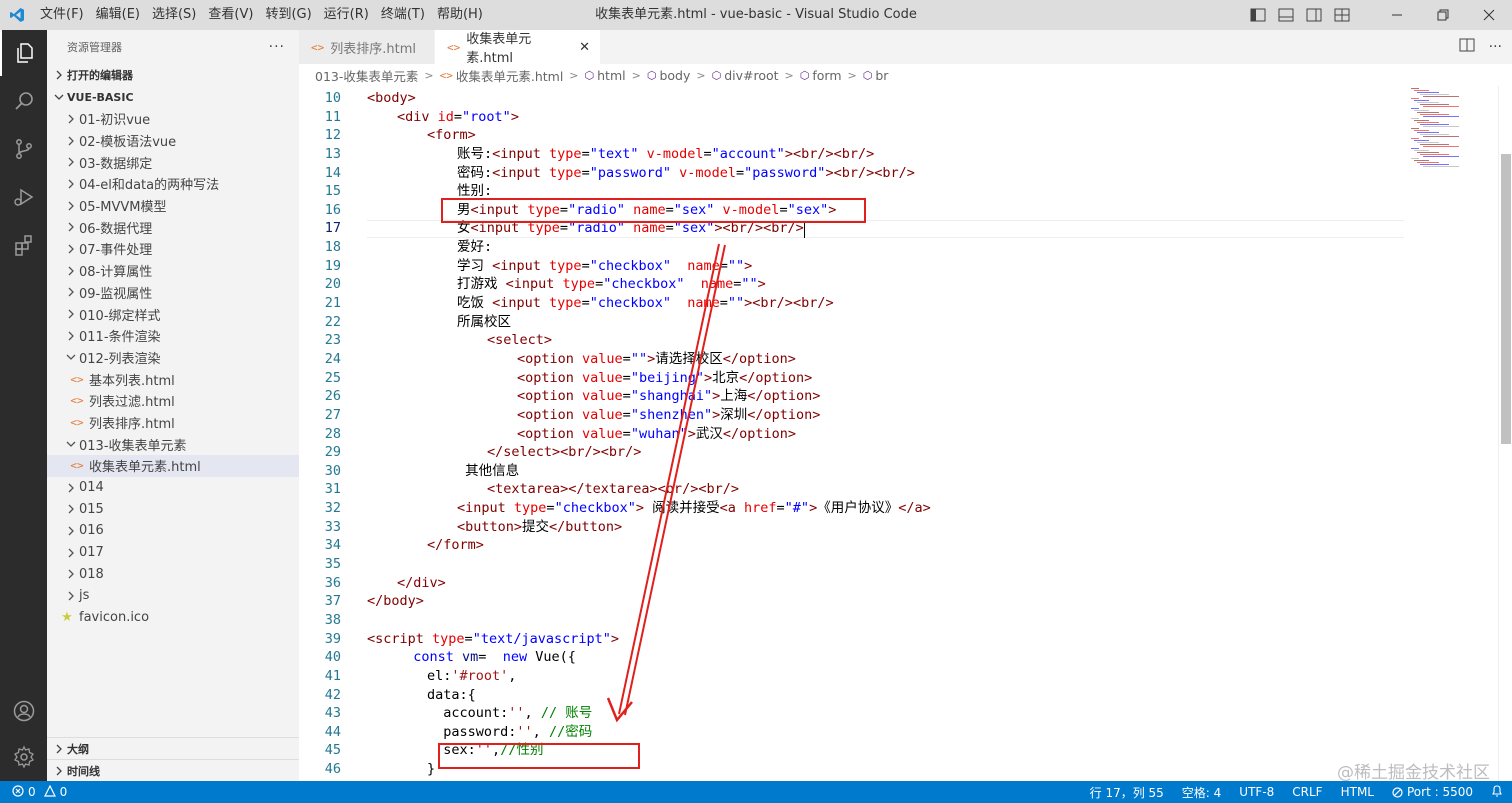  I want to click on breadcrumb-item: 013-收集表单元素, so click(366, 75).